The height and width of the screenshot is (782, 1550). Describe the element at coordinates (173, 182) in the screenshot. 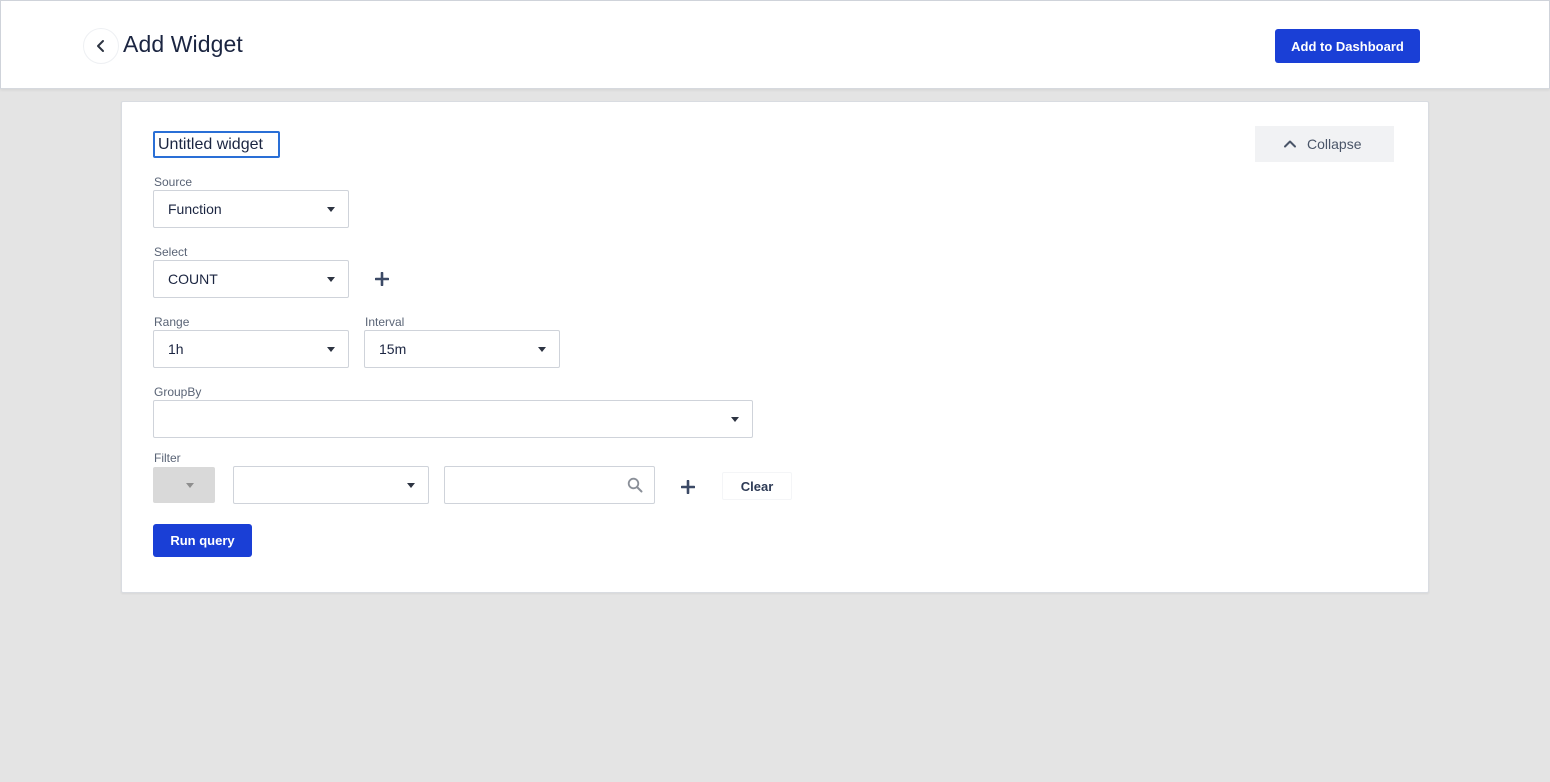

I see `source-label: Source` at that location.